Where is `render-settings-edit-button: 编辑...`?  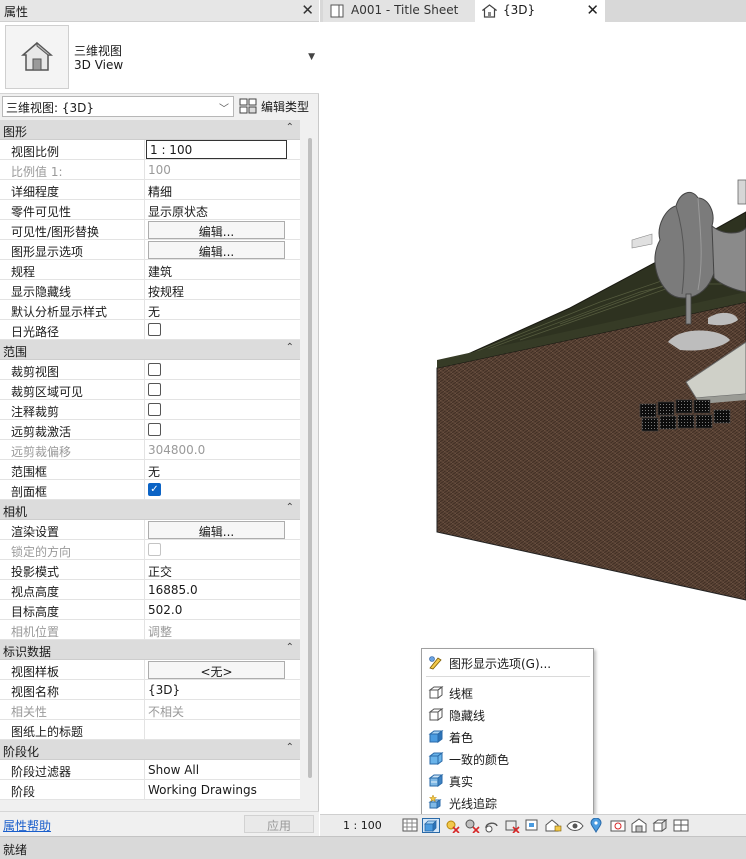
render-settings-edit-button: 编辑... is located at coordinates (216, 530).